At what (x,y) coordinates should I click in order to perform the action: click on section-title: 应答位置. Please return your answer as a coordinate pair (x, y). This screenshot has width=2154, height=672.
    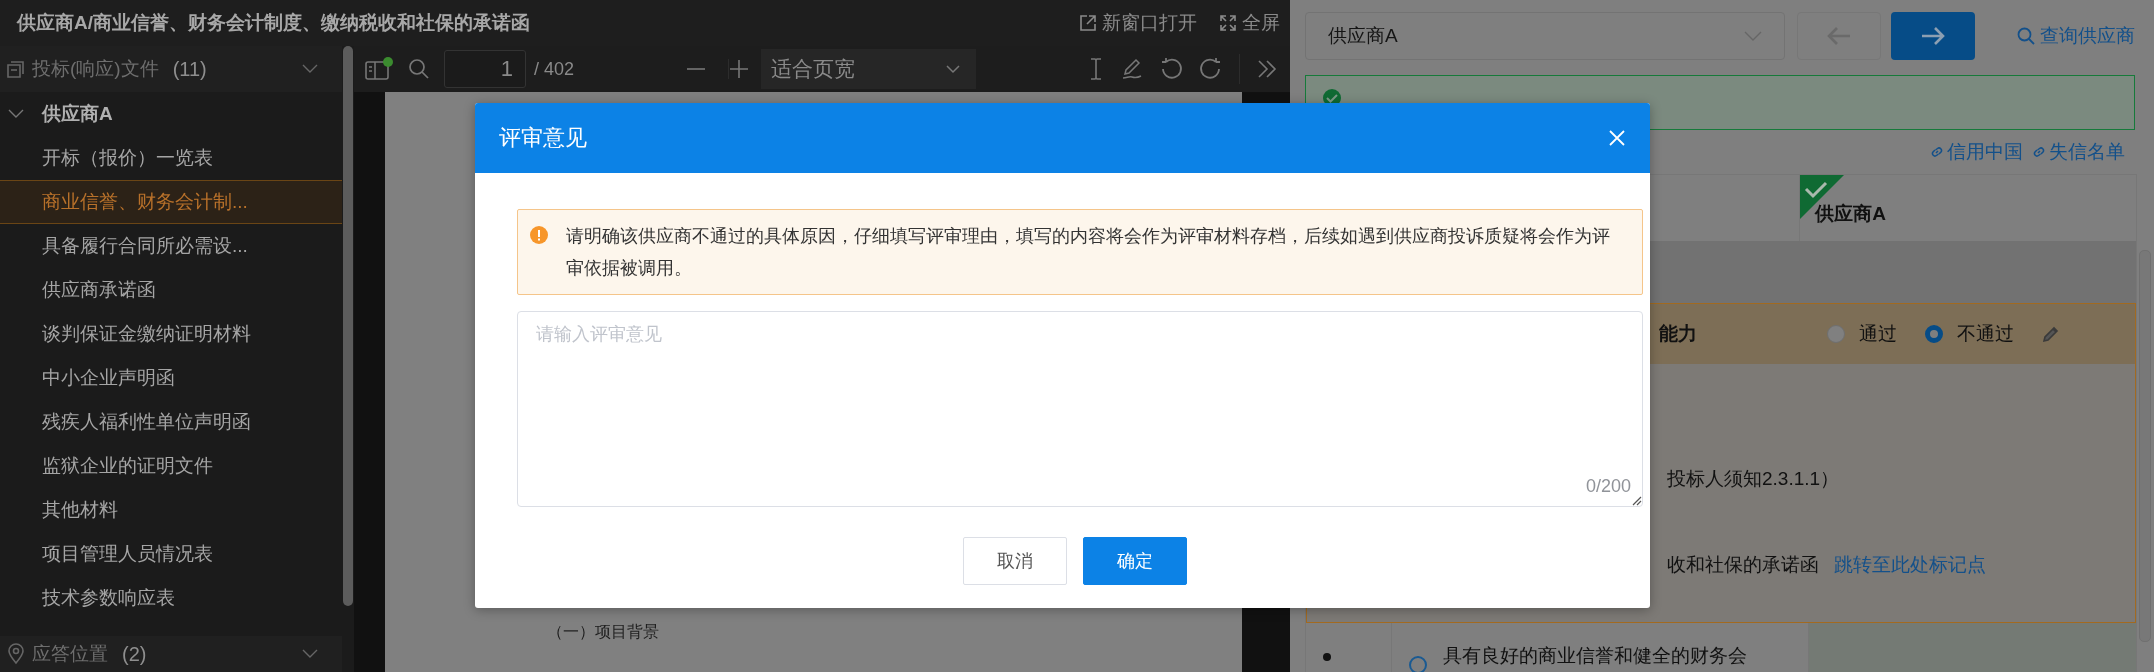
    Looking at the image, I should click on (70, 654).